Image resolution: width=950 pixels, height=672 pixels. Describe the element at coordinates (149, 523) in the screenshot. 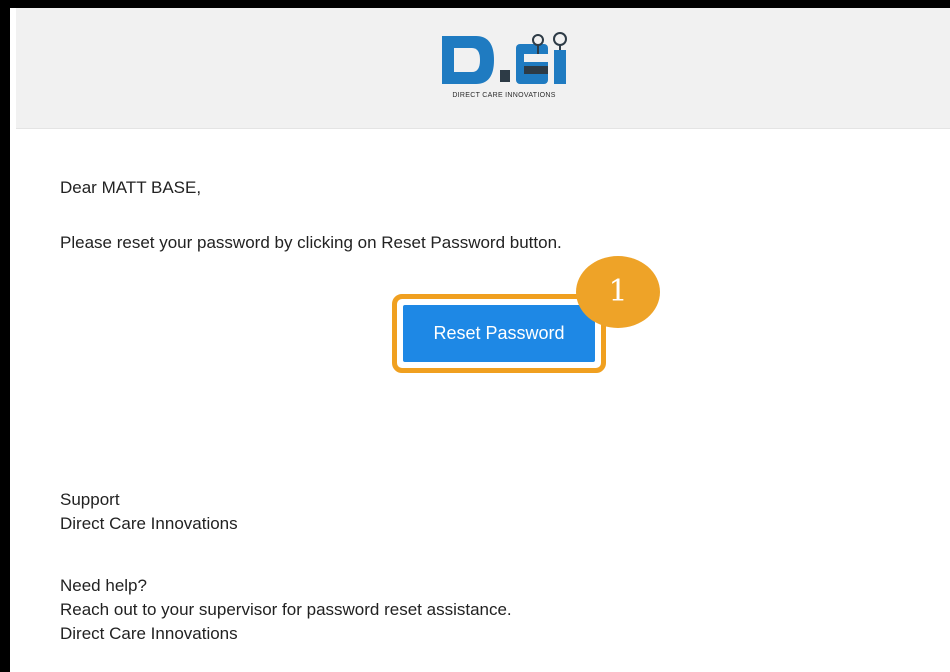

I see `signature-line-company: Direct Care Innovations` at that location.